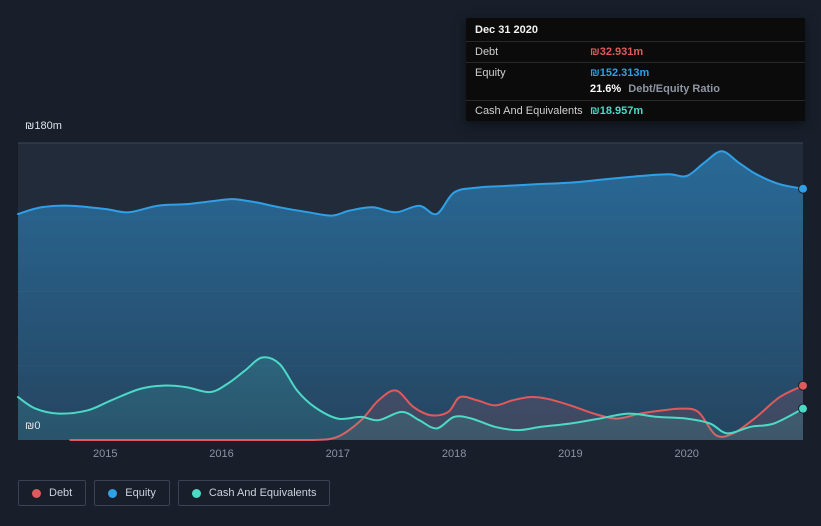 This screenshot has width=821, height=526. Describe the element at coordinates (33, 426) in the screenshot. I see `y-axis-zero-label: ₪0` at that location.